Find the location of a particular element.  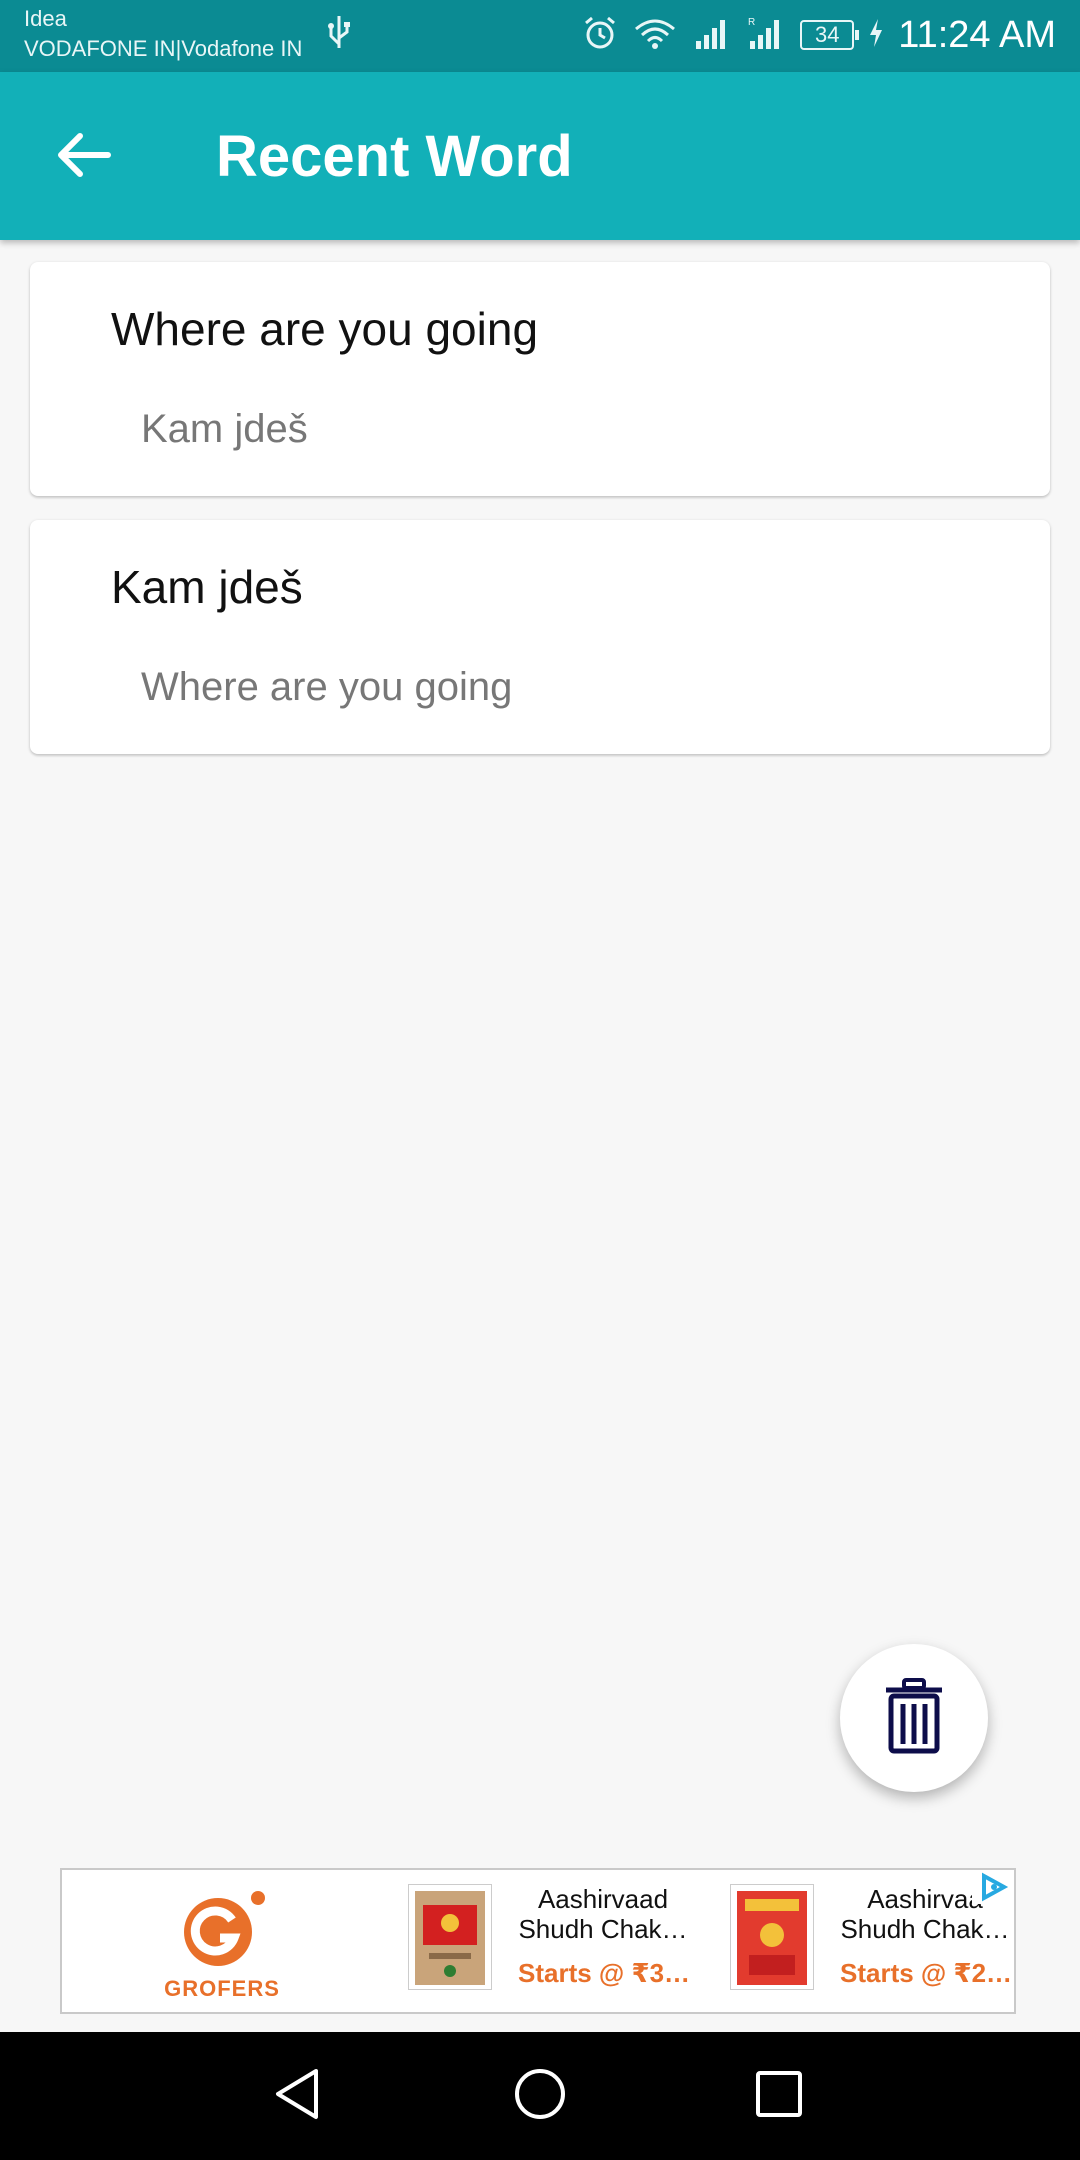

arrow-back-icon is located at coordinates (84, 157).